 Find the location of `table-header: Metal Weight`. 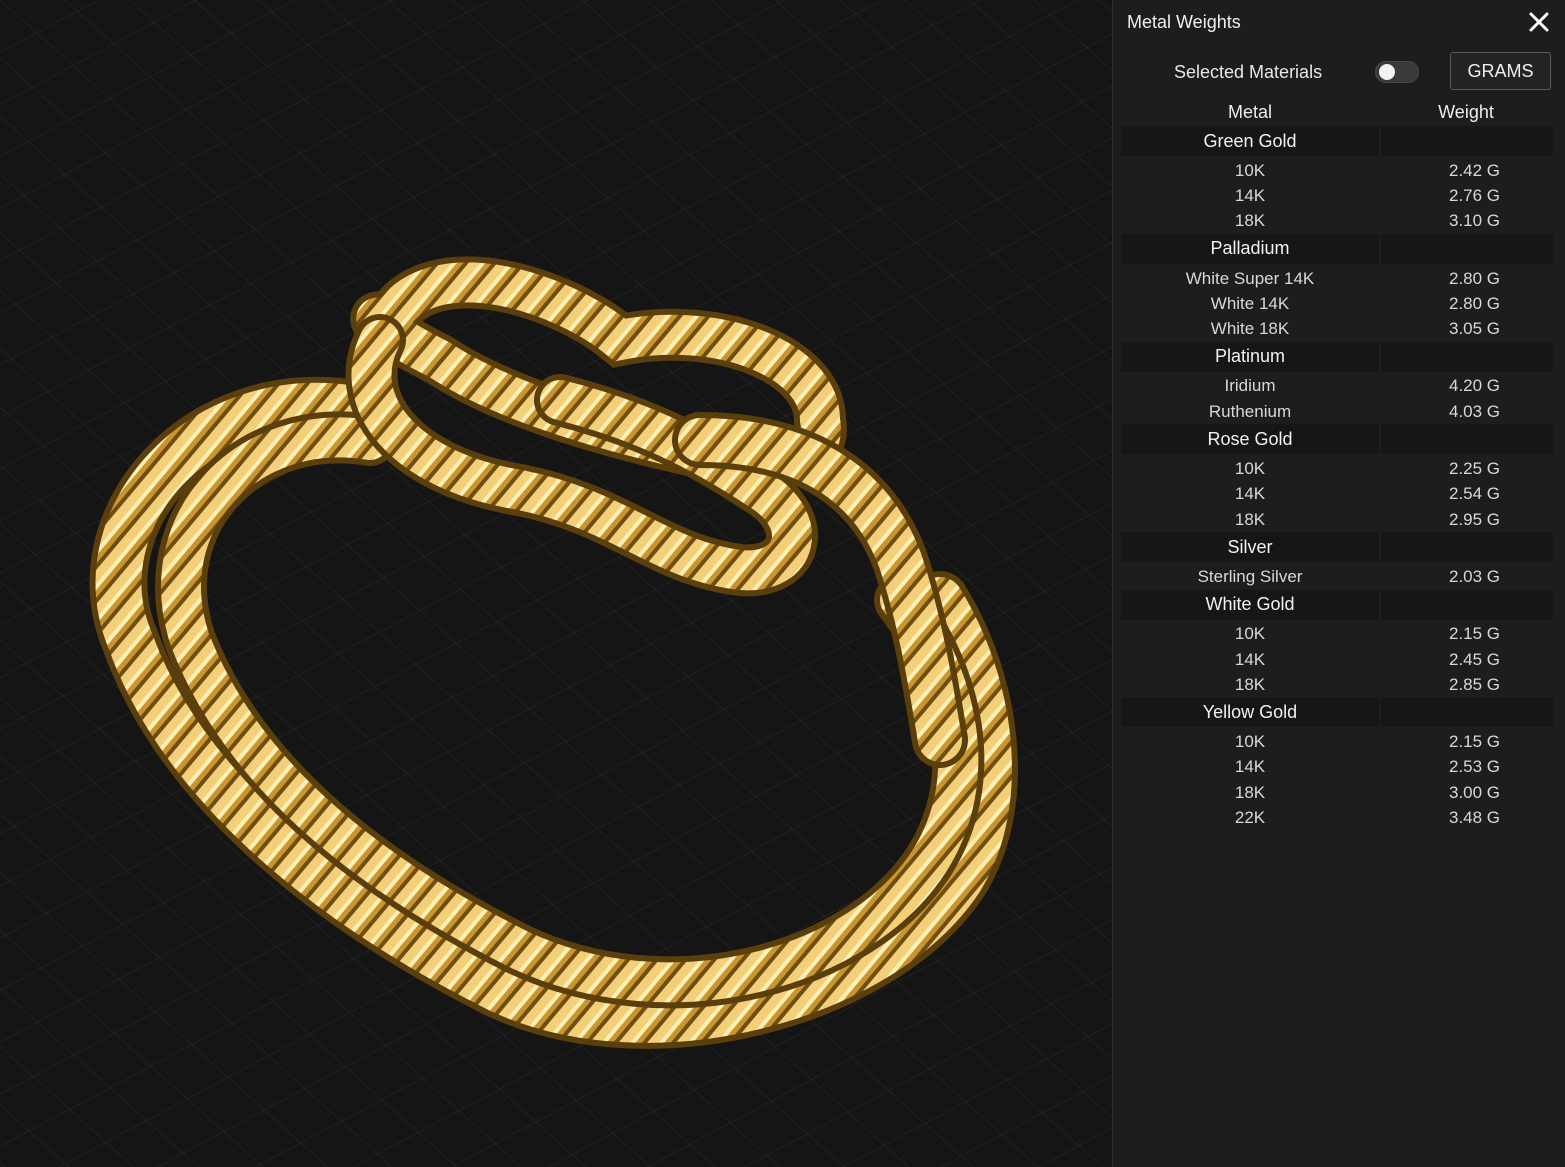

table-header: Metal Weight is located at coordinates (1337, 112).